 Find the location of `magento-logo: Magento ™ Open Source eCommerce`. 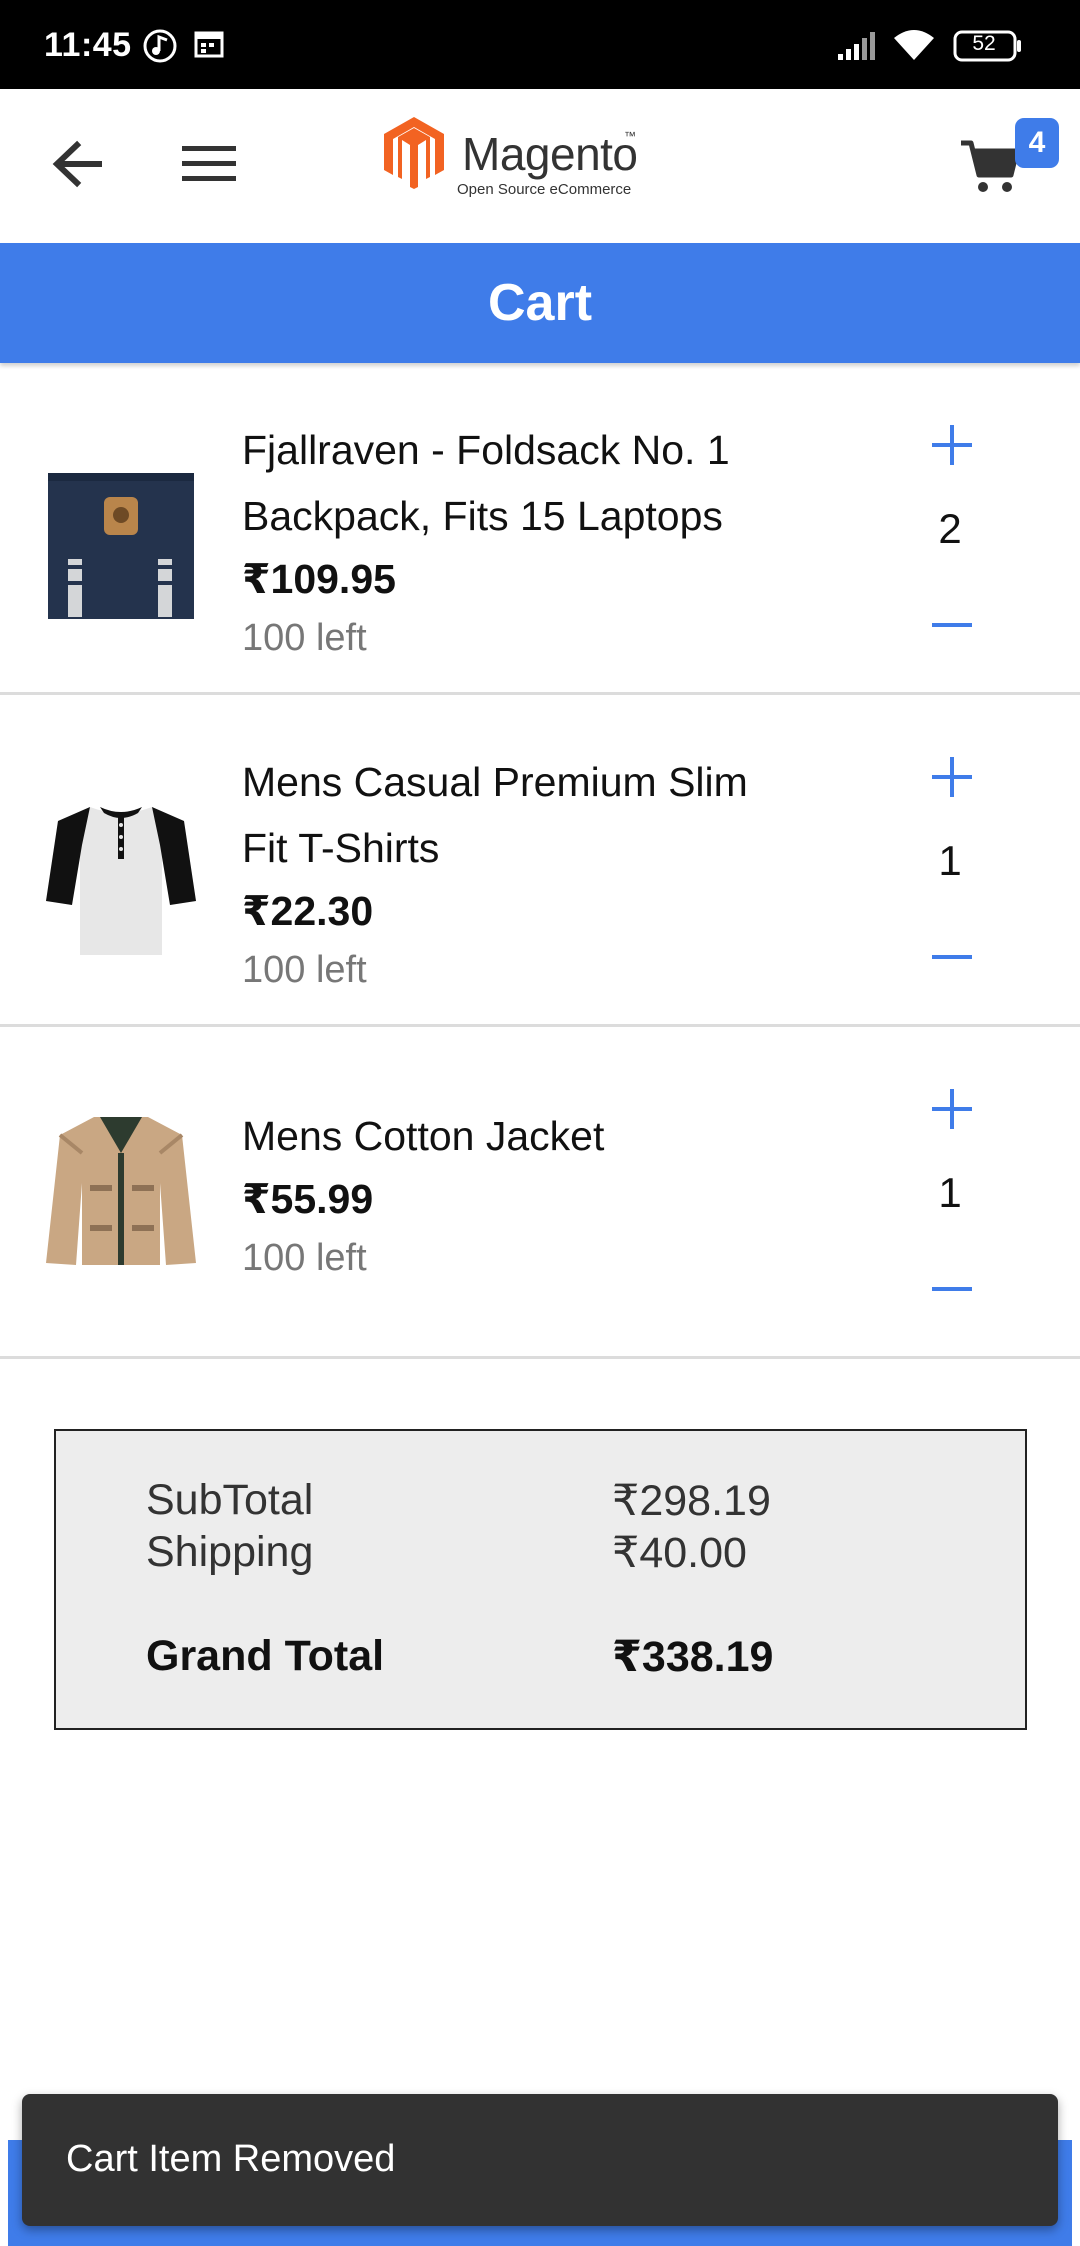

magento-logo: Magento ™ Open Source eCommerce is located at coordinates (532, 168).